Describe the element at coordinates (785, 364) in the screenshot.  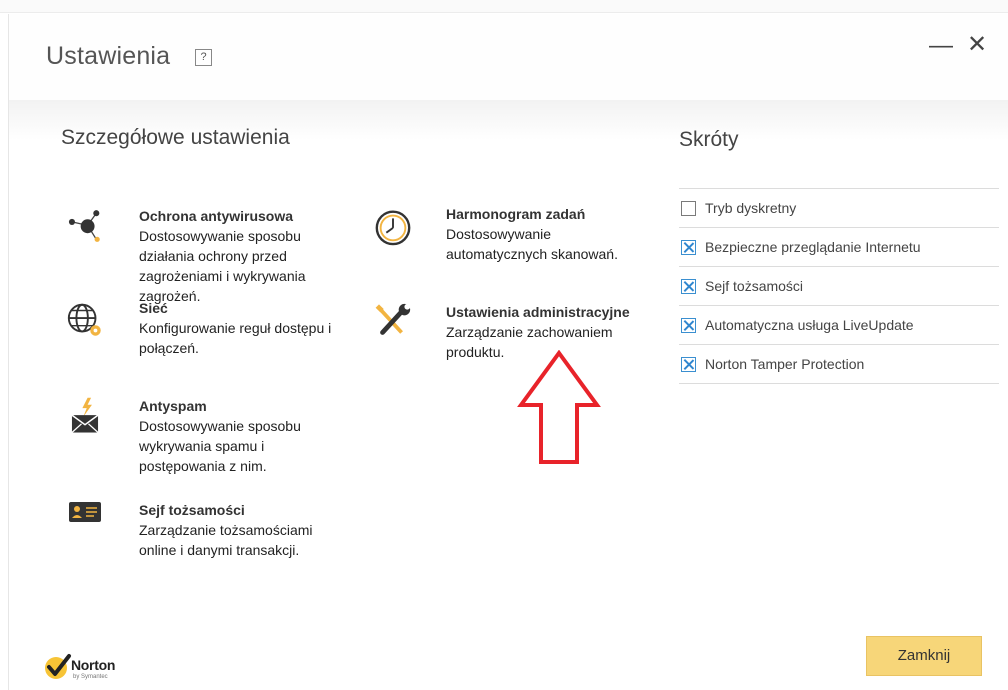
I see `shortcut-label: Norton Tamper Protection` at that location.